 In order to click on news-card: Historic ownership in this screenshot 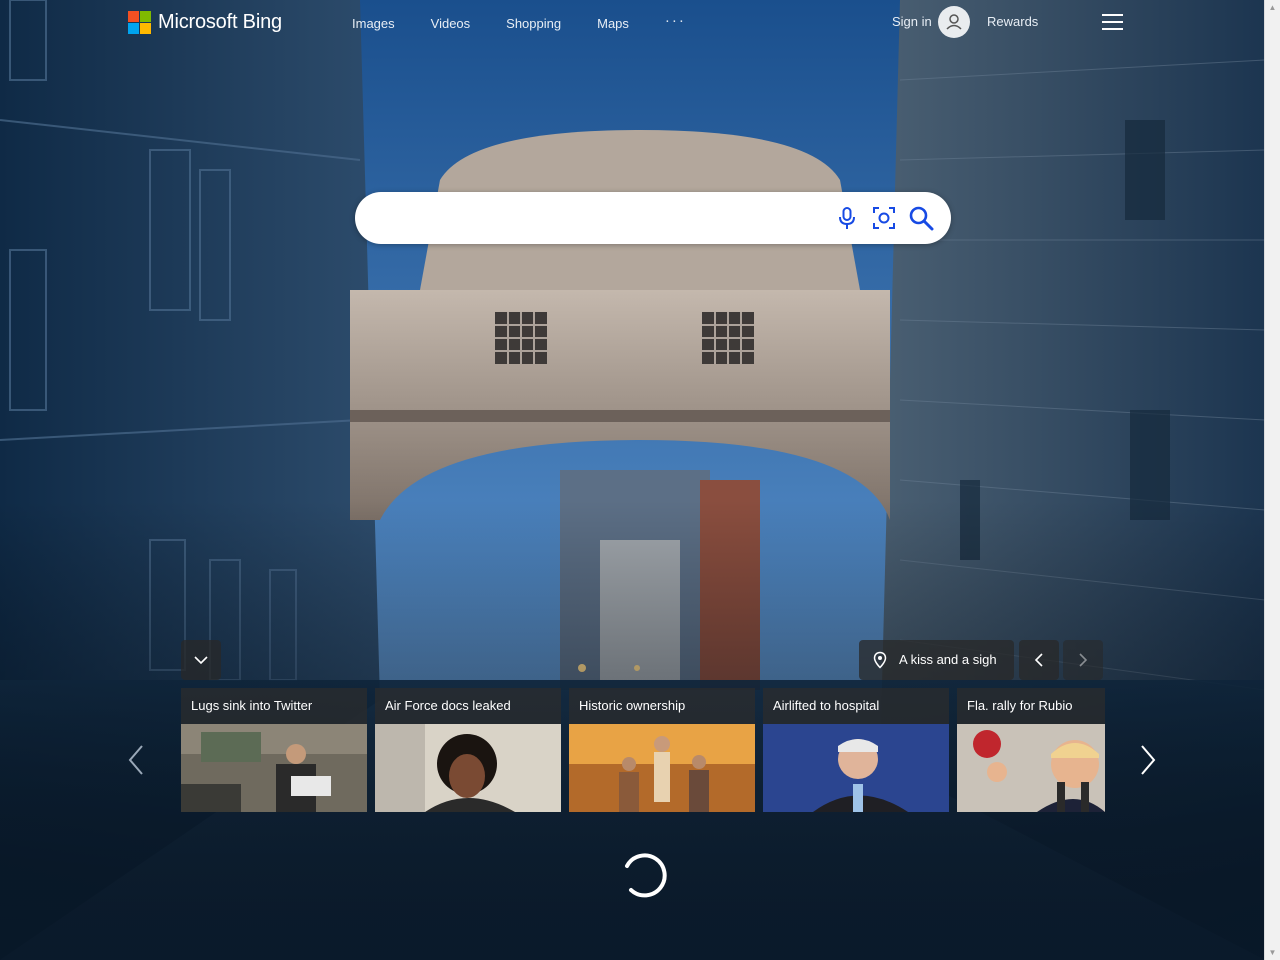, I will do `click(662, 750)`.